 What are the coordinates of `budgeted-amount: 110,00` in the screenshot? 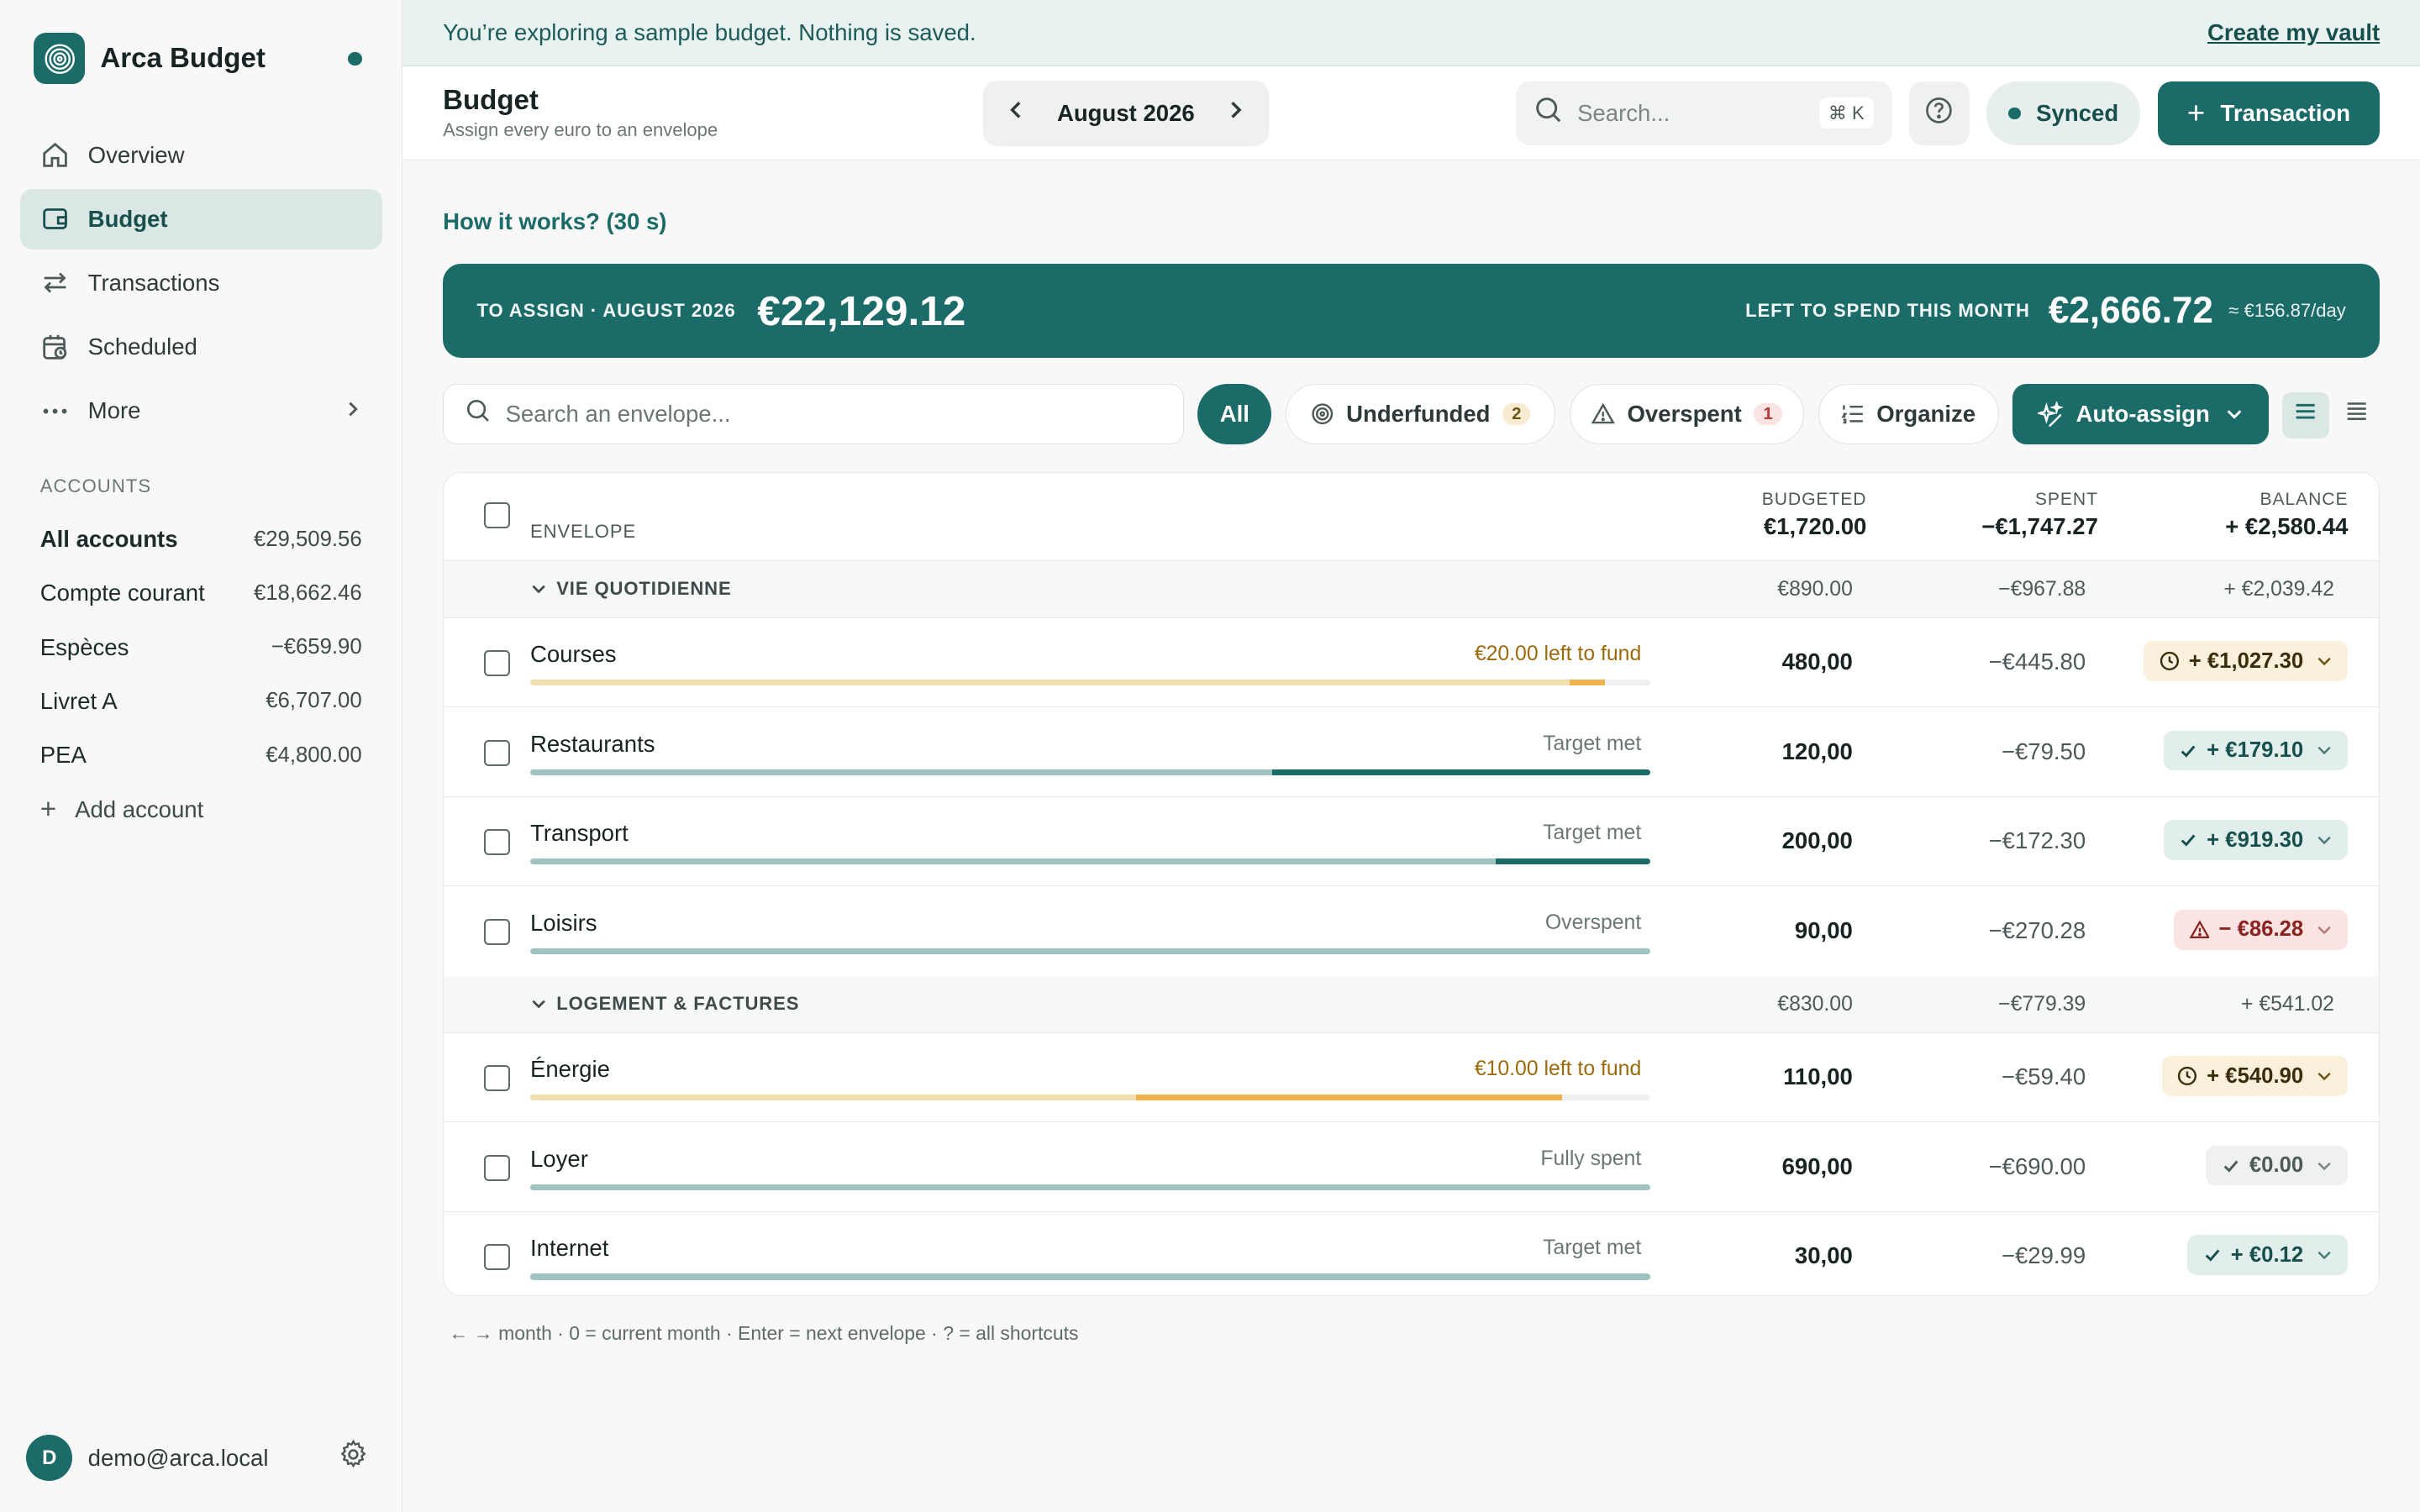 It's located at (1818, 1076).